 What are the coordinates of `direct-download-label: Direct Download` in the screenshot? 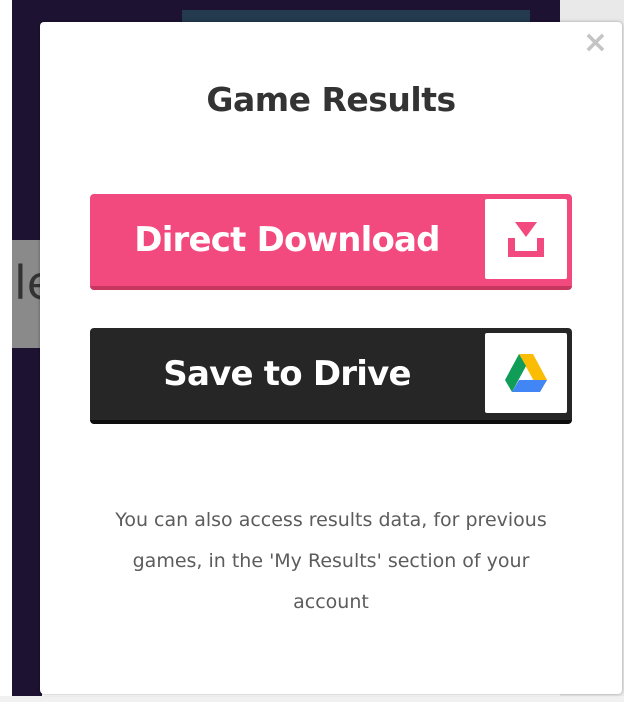 It's located at (287, 240).